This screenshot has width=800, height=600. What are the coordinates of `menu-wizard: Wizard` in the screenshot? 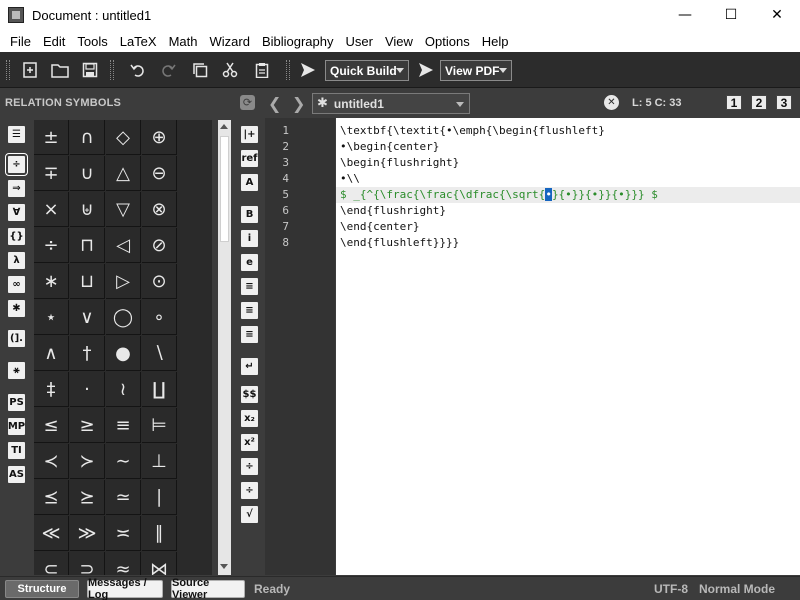 It's located at (230, 41).